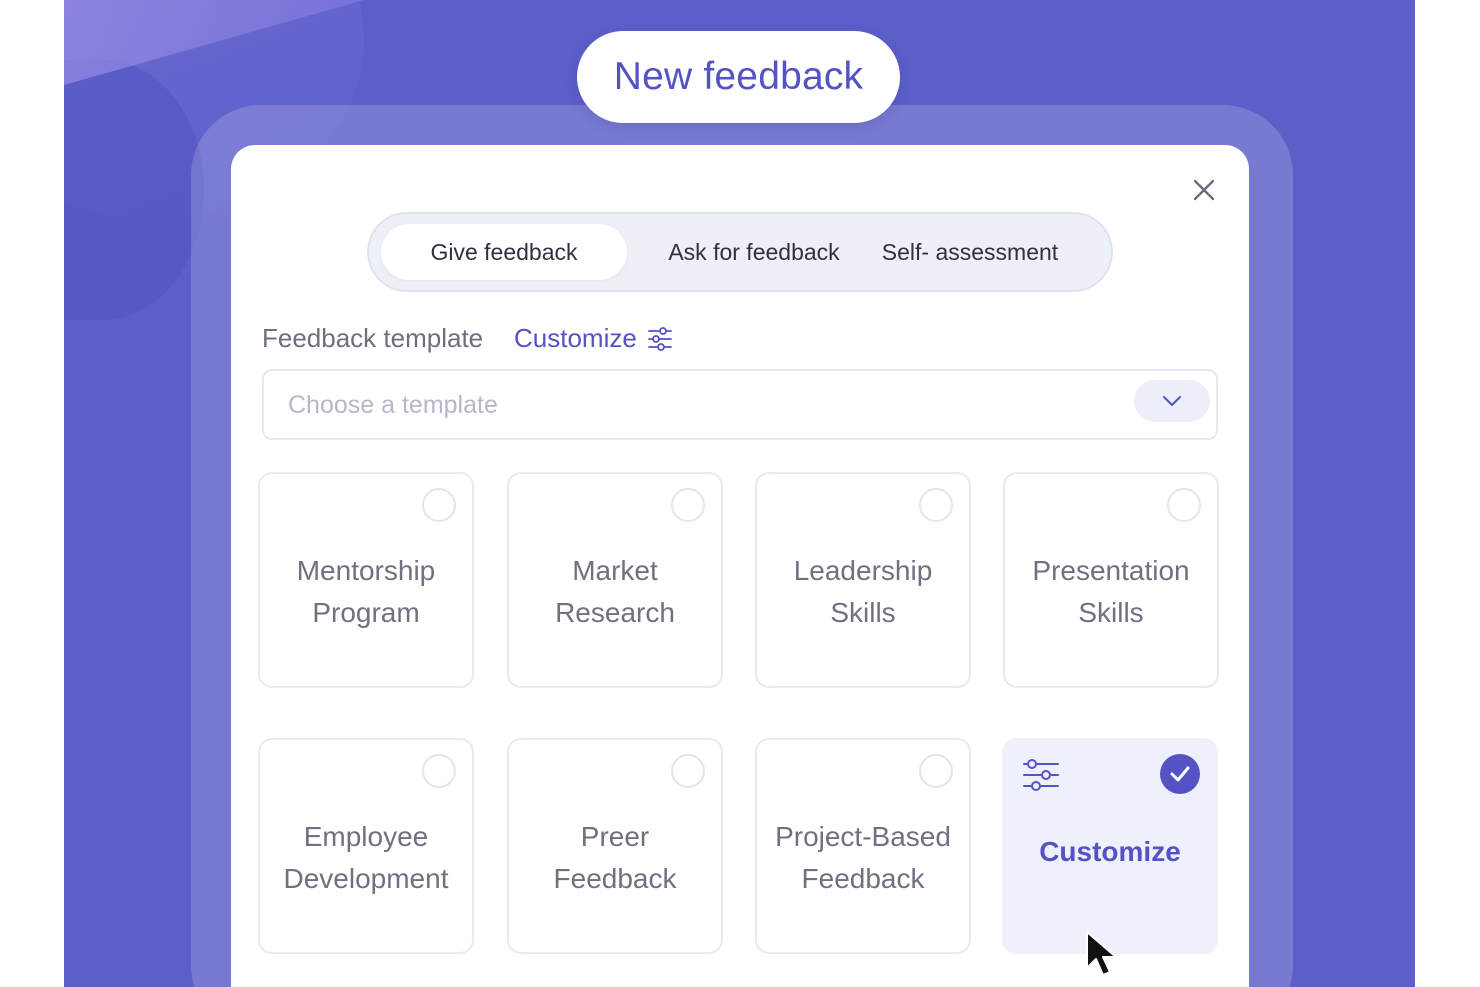 The height and width of the screenshot is (987, 1480). Describe the element at coordinates (1110, 851) in the screenshot. I see `customize-tile-label: Customize` at that location.